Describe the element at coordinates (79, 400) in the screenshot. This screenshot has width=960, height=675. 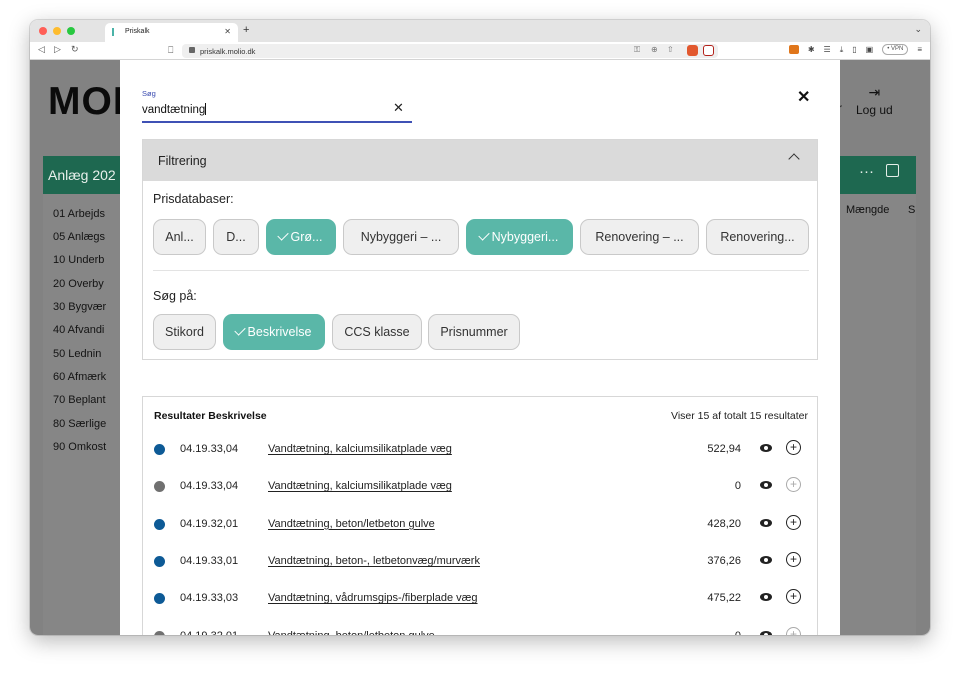
I see `sidebar-item: 70 Beplant` at that location.